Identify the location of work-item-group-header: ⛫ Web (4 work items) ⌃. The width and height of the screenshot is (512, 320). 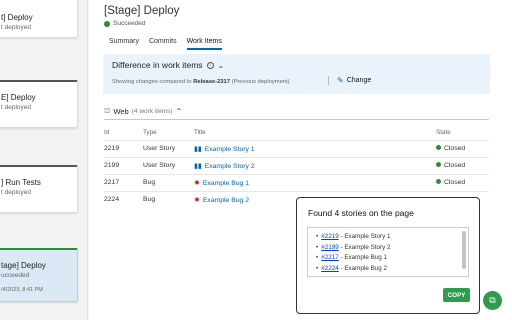
(143, 111).